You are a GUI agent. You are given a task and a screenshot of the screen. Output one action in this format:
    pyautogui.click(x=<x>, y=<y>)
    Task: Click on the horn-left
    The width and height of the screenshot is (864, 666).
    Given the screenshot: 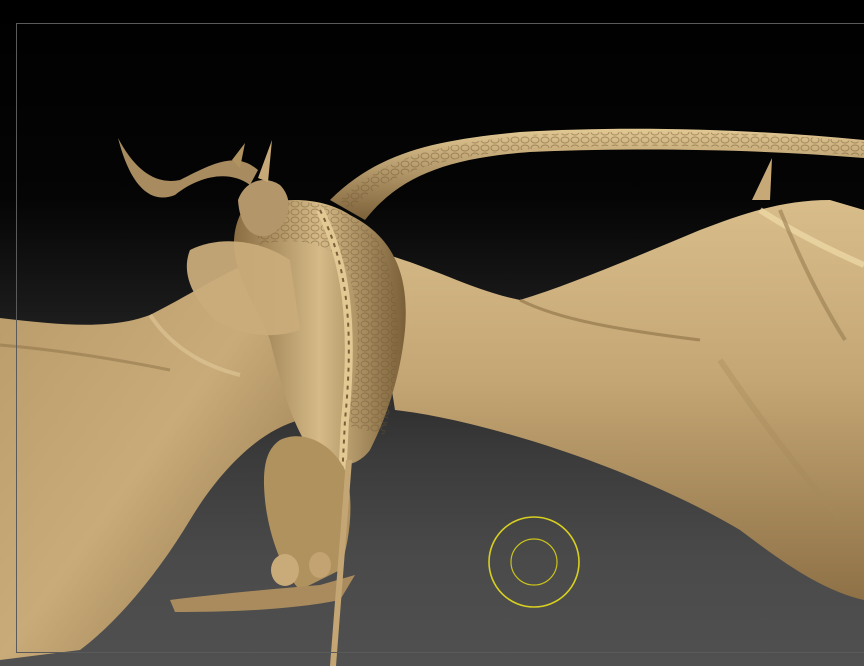 What is the action you would take?
    pyautogui.click(x=188, y=168)
    